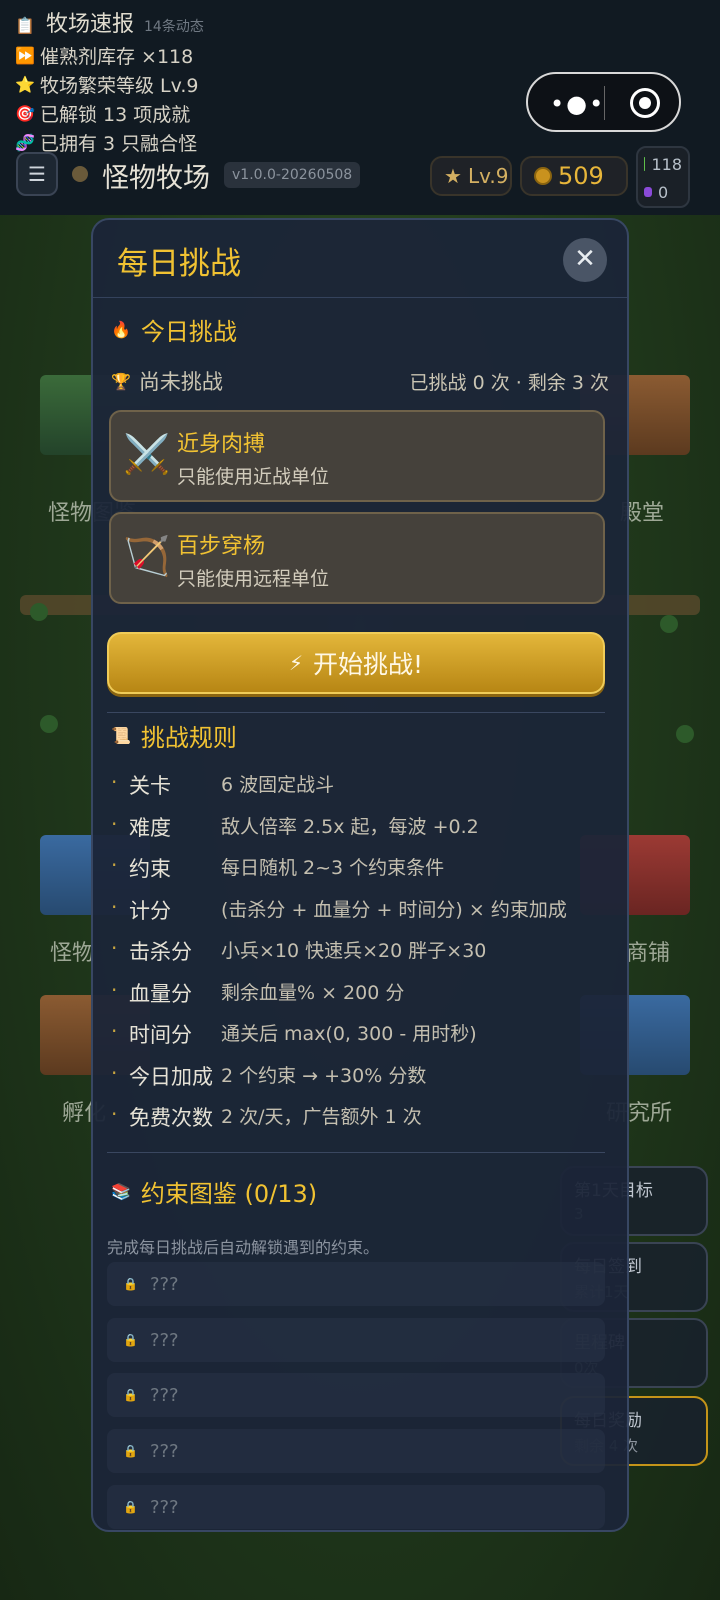 This screenshot has height=1600, width=720. Describe the element at coordinates (509, 382) in the screenshot. I see `attempts-remaining: 已挑战 0 次 · 剩余 3 次` at that location.